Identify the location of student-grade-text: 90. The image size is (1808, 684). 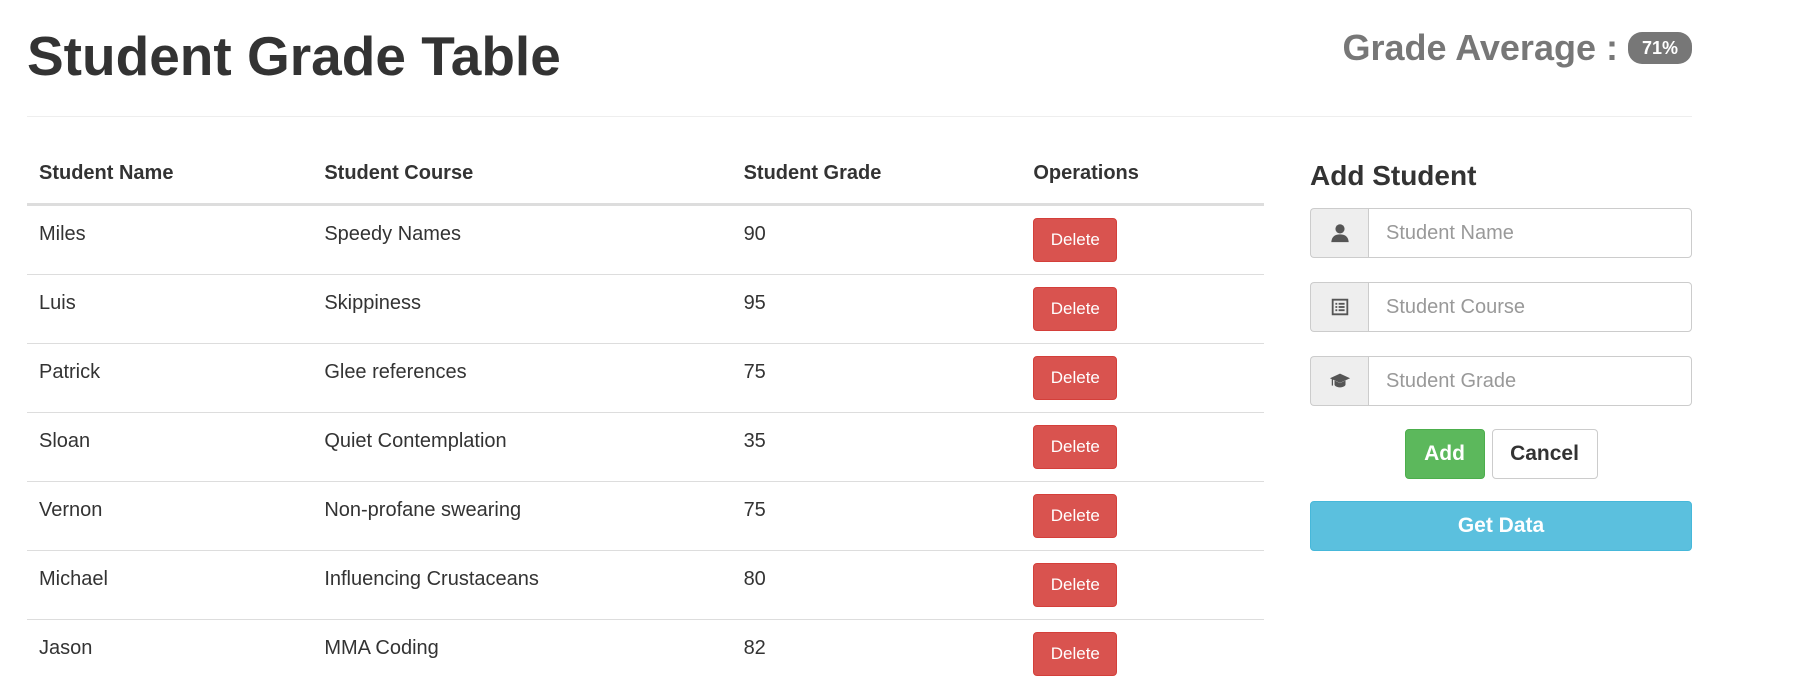
(754, 234).